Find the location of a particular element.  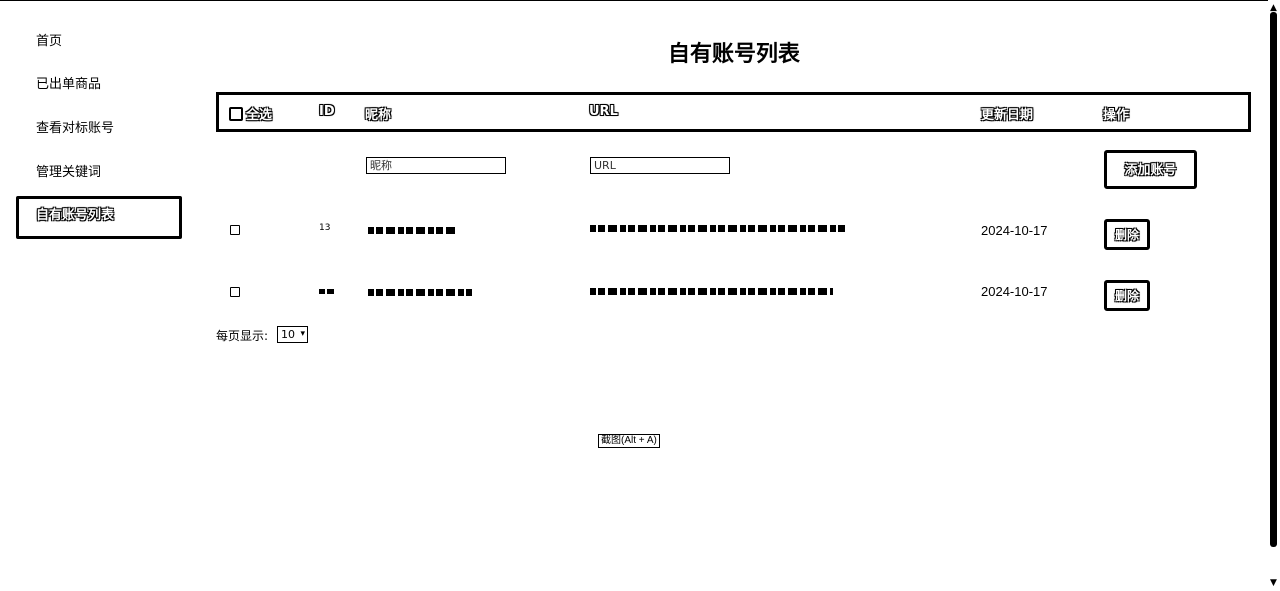

per-page-select: 10 ▾ is located at coordinates (292, 334).